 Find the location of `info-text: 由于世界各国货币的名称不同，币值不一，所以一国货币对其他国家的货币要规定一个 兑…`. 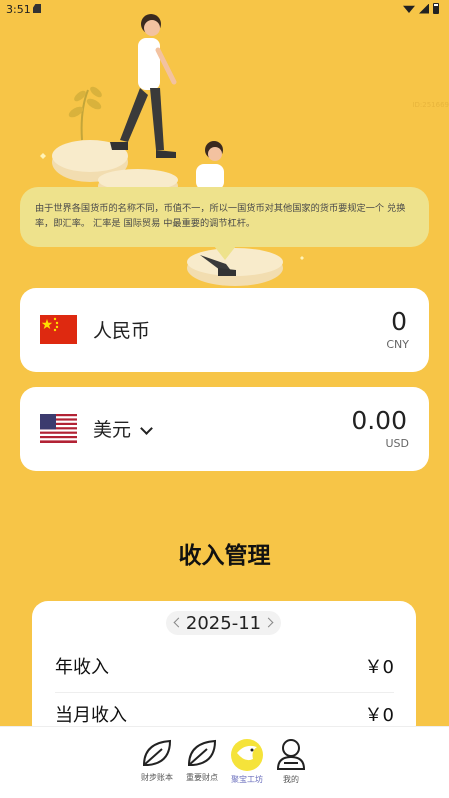

info-text: 由于世界各国货币的名称不同，币值不一，所以一国货币对其他国家的货币要规定一个 兑… is located at coordinates (220, 216).